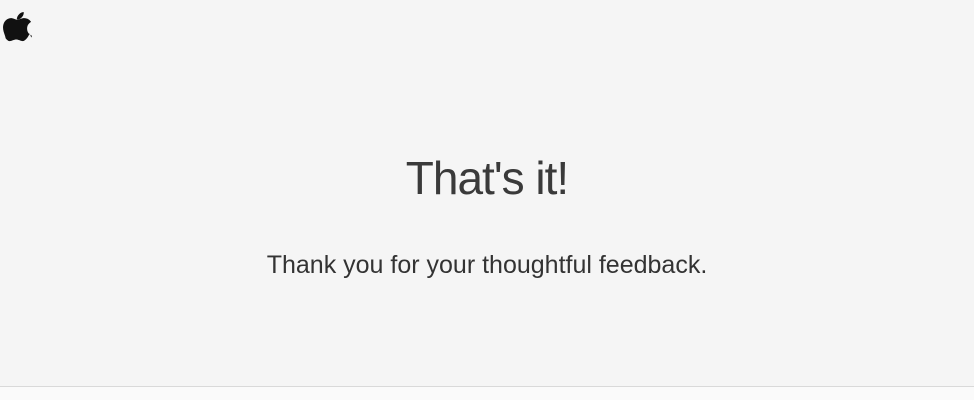  What do you see at coordinates (487, 178) in the screenshot?
I see `page-title: That's it!` at bounding box center [487, 178].